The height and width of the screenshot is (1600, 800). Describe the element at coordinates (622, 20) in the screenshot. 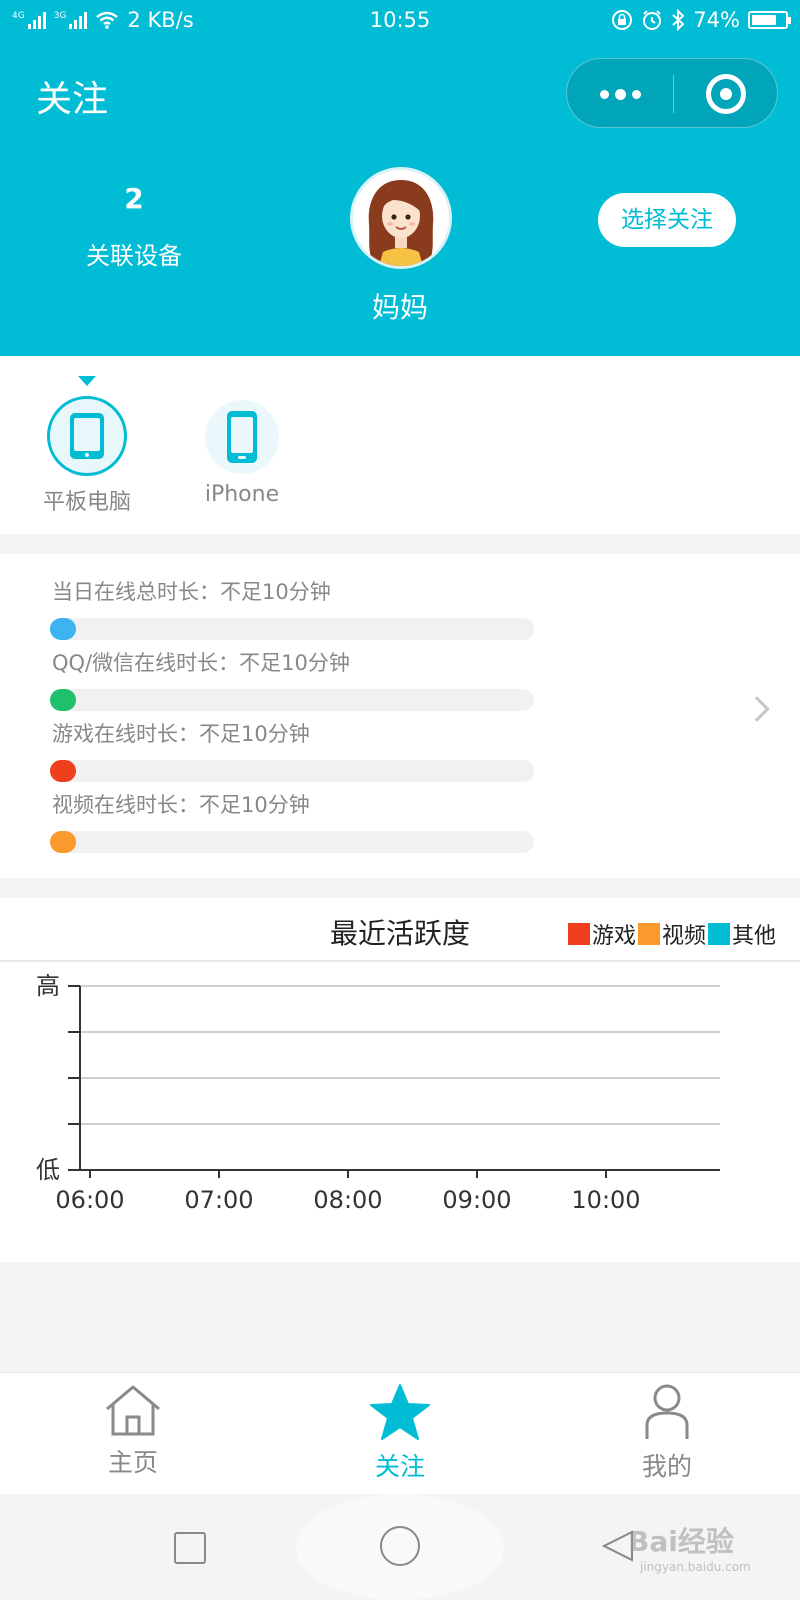

I see `rotation-lock-icon` at that location.